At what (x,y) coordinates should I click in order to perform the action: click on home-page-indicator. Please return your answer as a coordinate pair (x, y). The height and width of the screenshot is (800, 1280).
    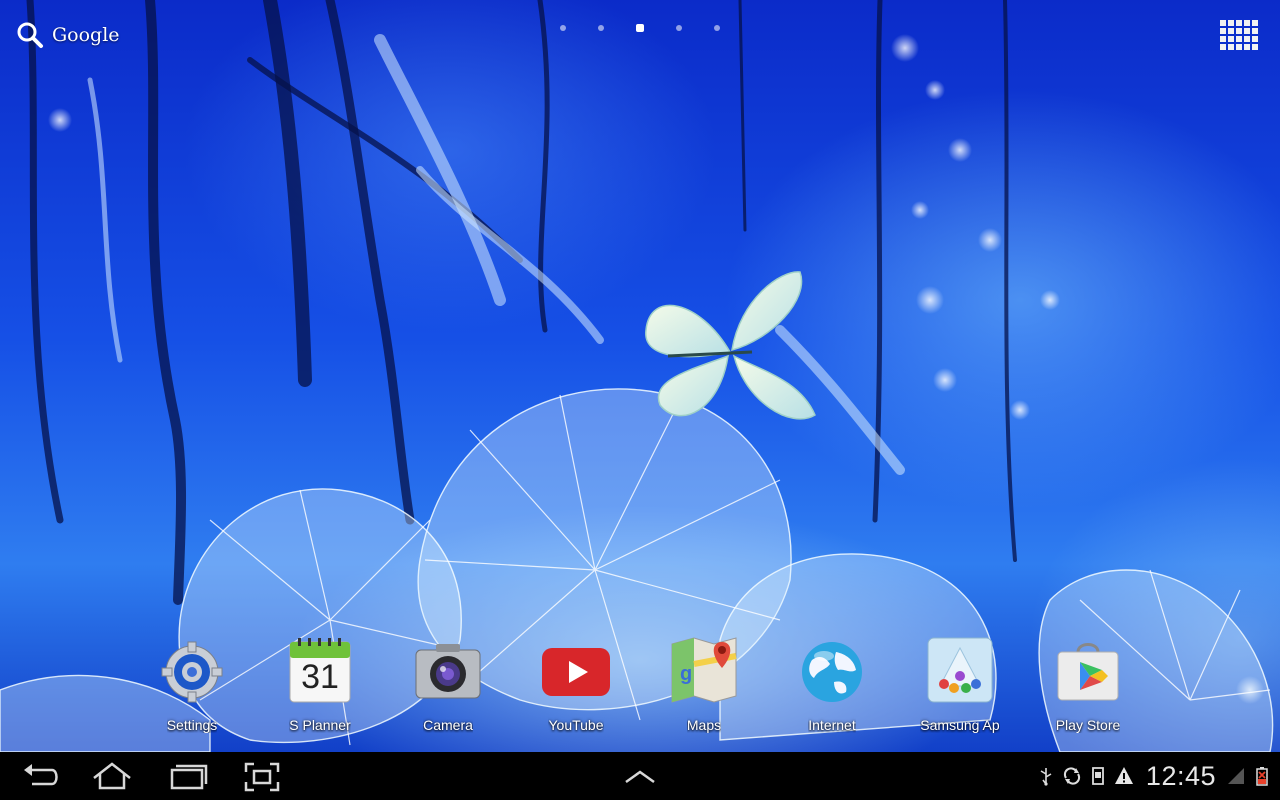
    Looking at the image, I should click on (640, 28).